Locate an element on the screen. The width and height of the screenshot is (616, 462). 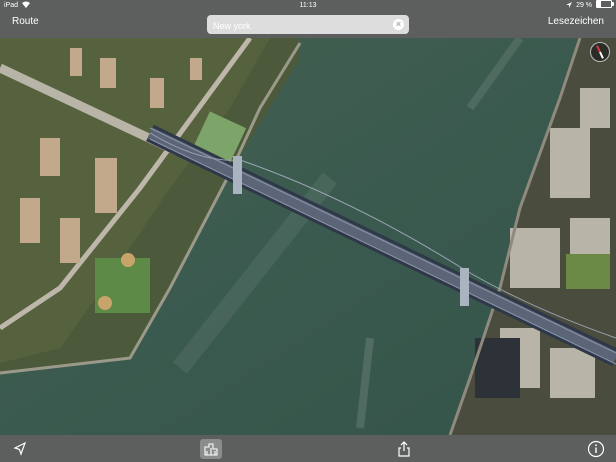
battery-icon is located at coordinates (605, 4).